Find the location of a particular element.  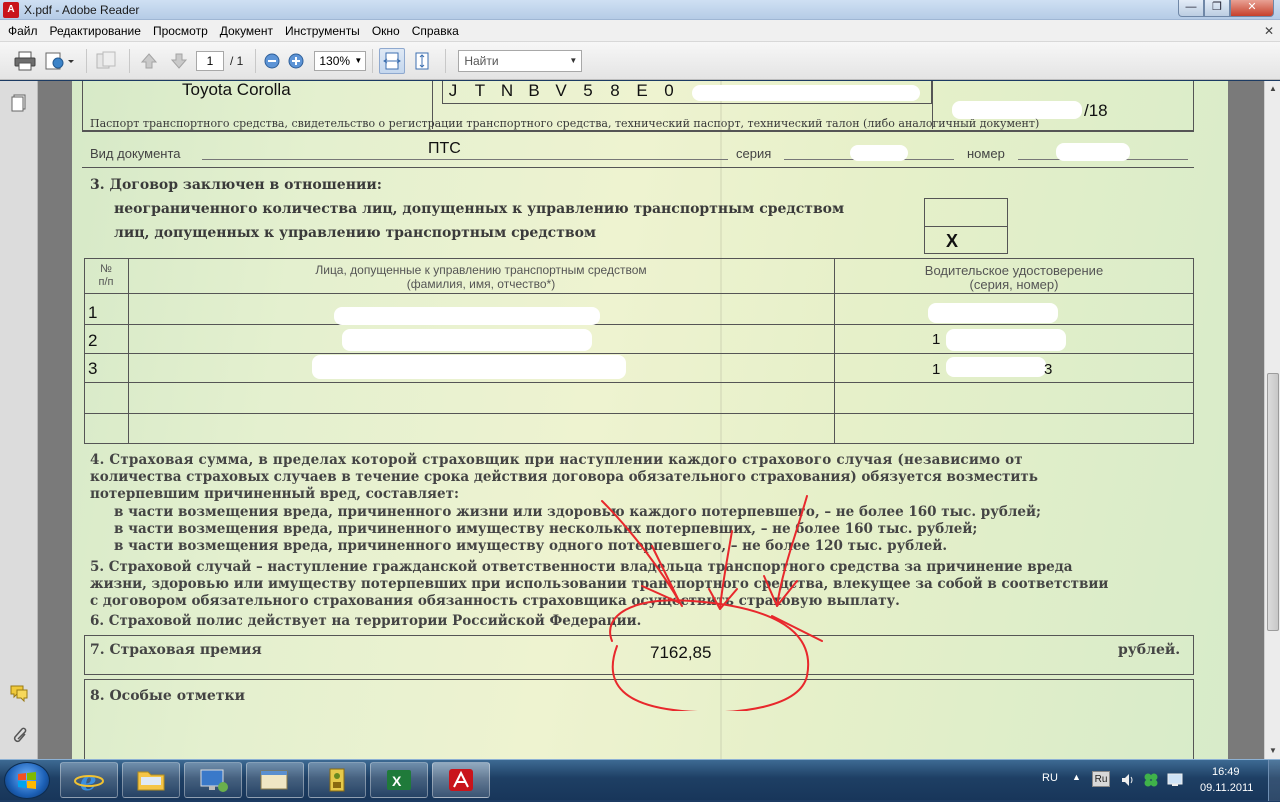

menu-document: Документ is located at coordinates (246, 31).